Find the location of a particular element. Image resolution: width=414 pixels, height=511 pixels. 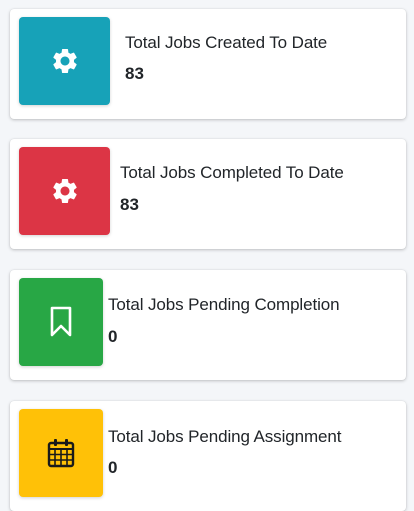

info-box-title: Total Jobs Pending Assignment is located at coordinates (225, 436).